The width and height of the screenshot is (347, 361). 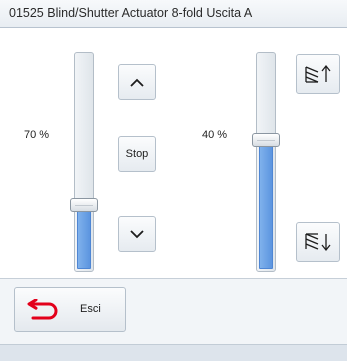 I want to click on stop-button: Stop, so click(x=137, y=154).